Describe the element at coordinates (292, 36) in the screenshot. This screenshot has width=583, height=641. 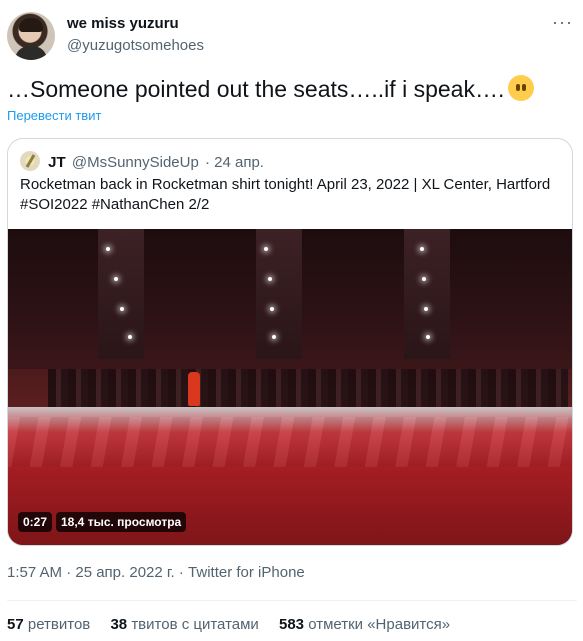
I see `tweet-header: we miss yuzuru @yuzugotsomehoes ···` at that location.